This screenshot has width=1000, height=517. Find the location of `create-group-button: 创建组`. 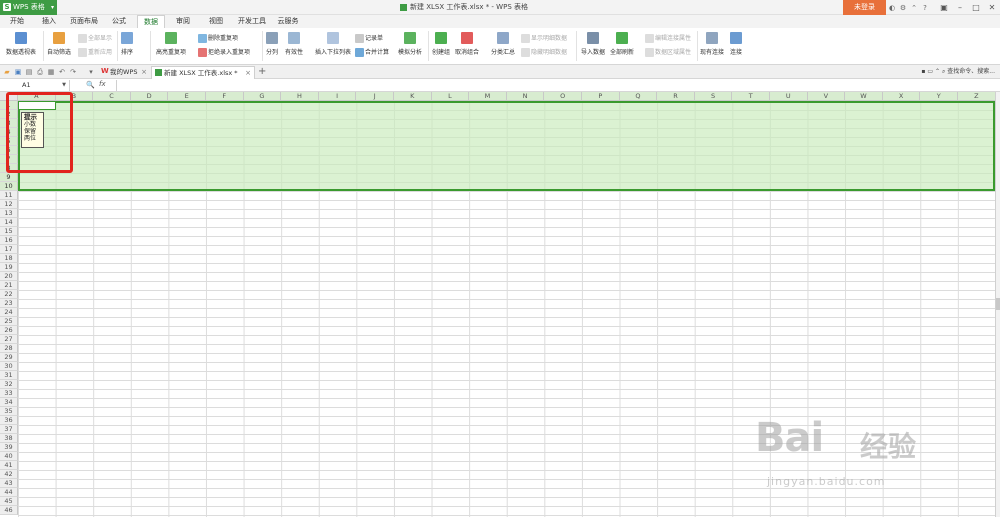

create-group-button: 创建组 is located at coordinates (441, 44).